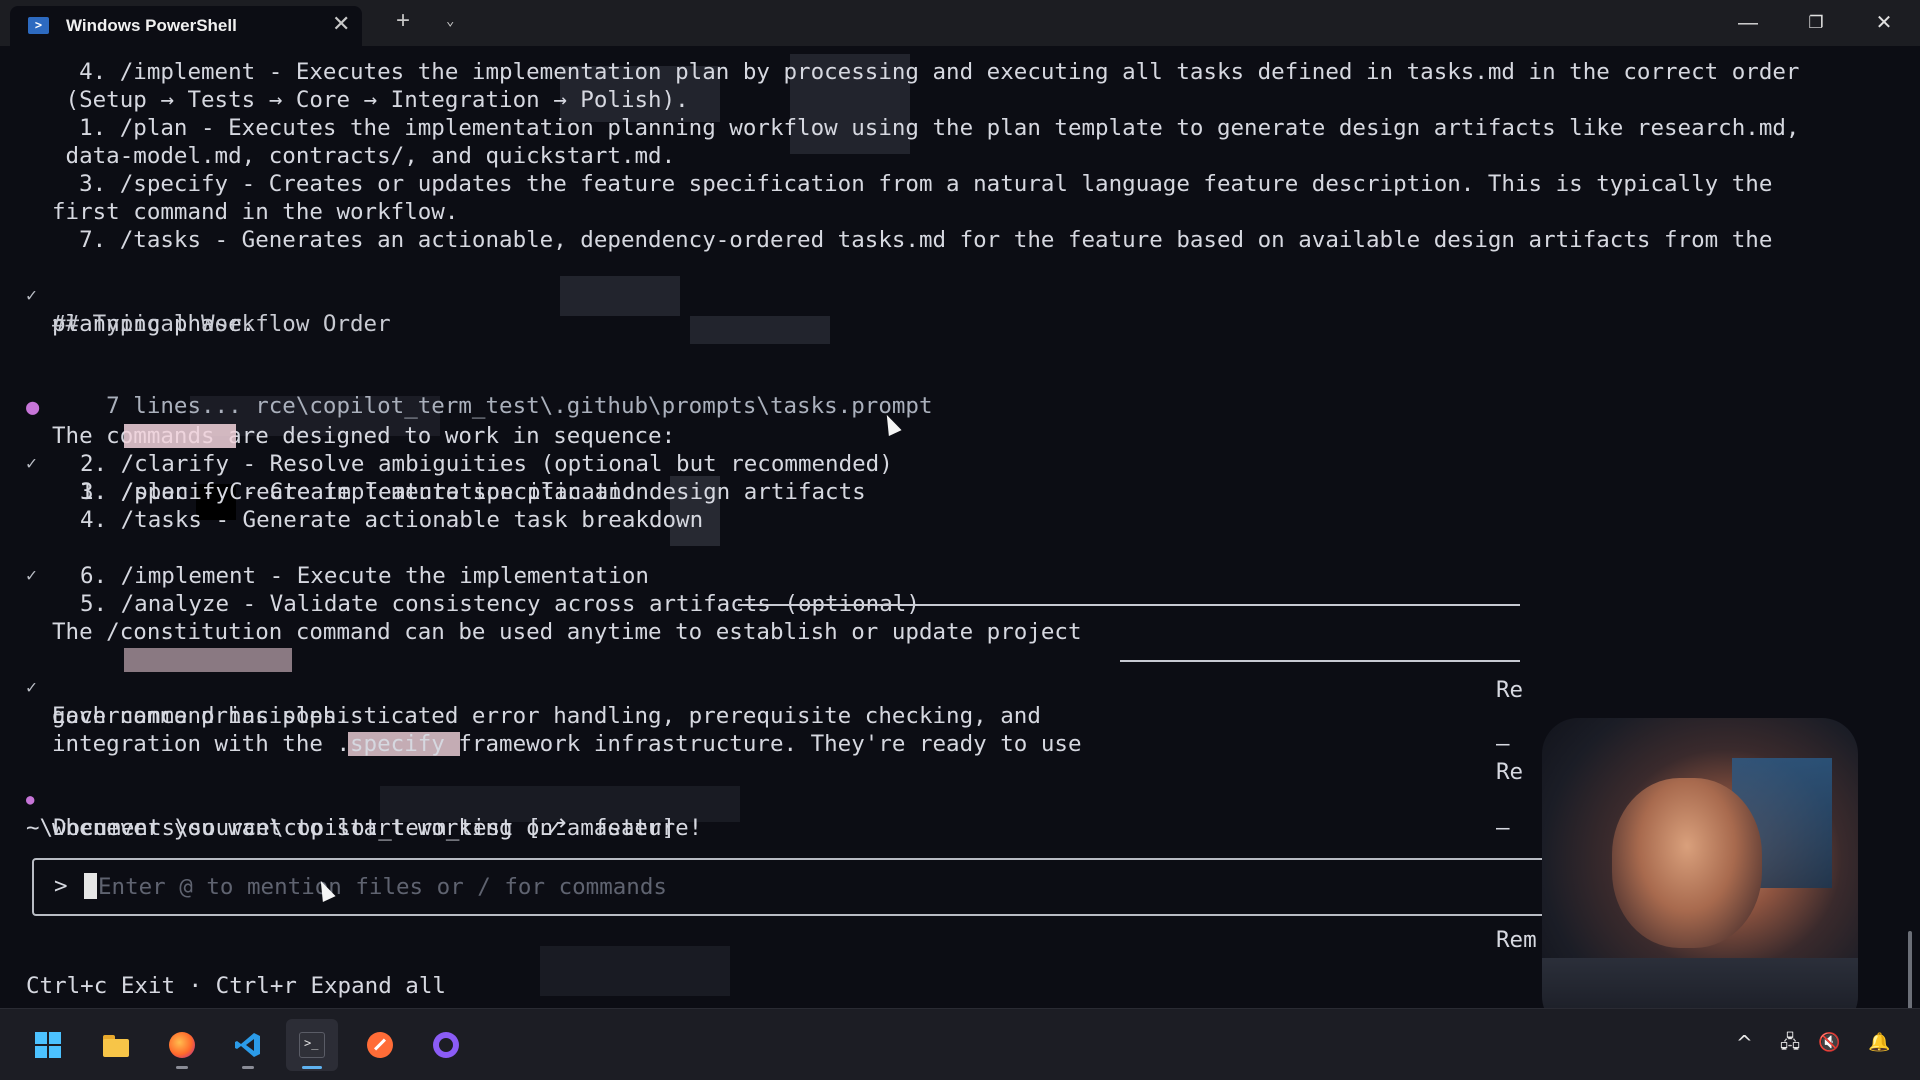  What do you see at coordinates (341, 24) in the screenshot?
I see `tab-close-button: ✕` at bounding box center [341, 24].